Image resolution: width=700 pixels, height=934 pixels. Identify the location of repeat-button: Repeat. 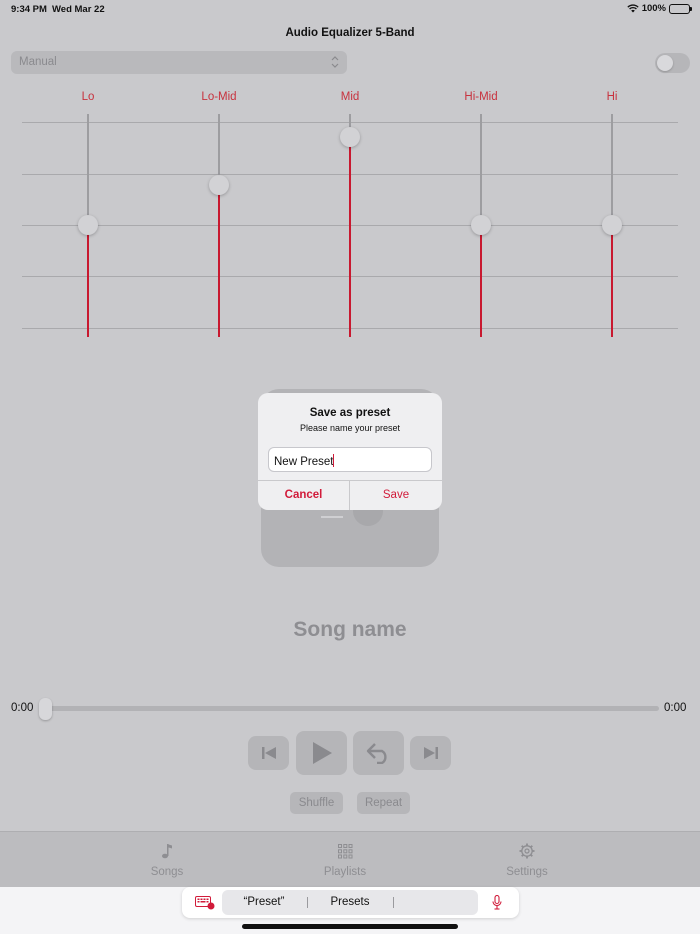
(383, 803).